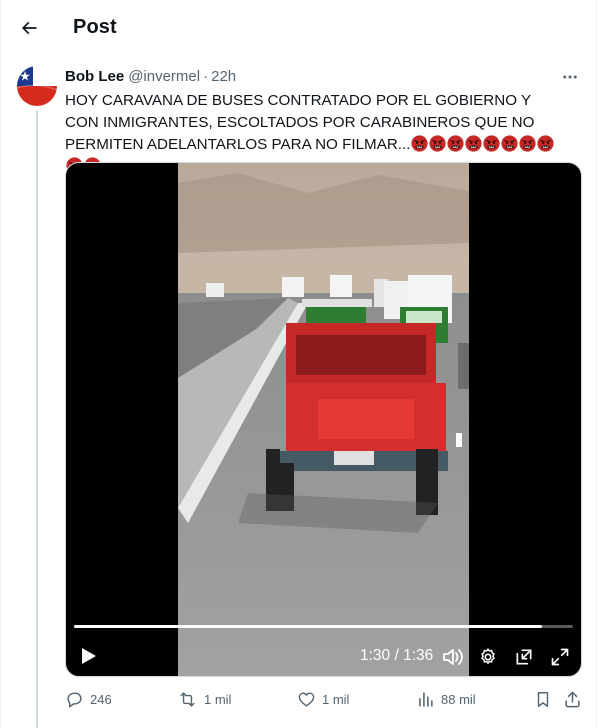  Describe the element at coordinates (164, 76) in the screenshot. I see `author-handle: @invermel` at that location.